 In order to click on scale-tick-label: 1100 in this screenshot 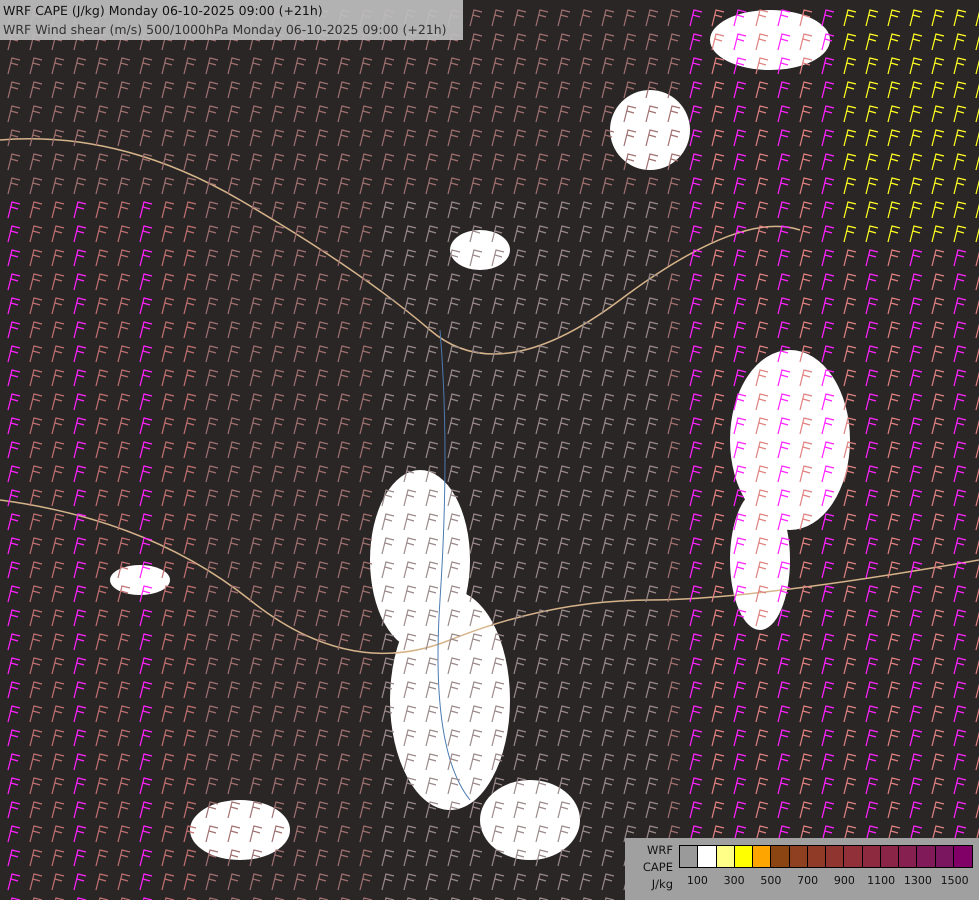, I will do `click(881, 880)`.